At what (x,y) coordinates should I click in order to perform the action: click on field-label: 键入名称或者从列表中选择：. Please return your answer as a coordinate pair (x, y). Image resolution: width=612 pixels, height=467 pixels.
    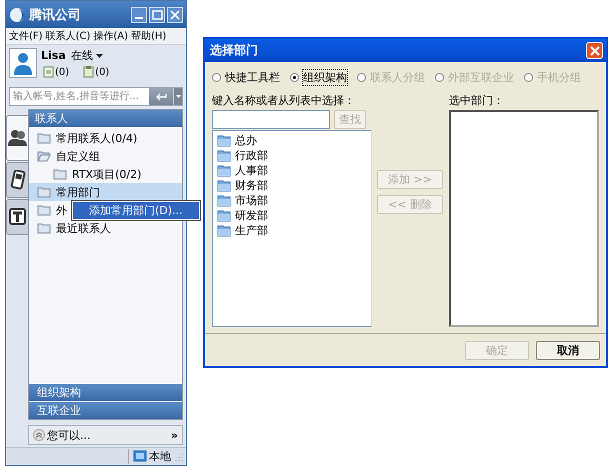
    Looking at the image, I should click on (284, 100).